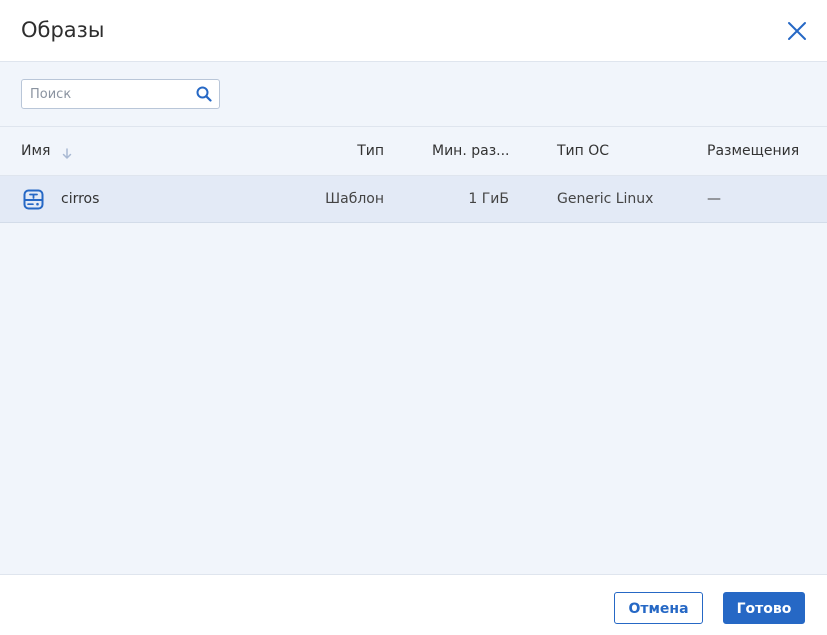 Image resolution: width=827 pixels, height=635 pixels. What do you see at coordinates (112, 94) in the screenshot?
I see `search-input` at bounding box center [112, 94].